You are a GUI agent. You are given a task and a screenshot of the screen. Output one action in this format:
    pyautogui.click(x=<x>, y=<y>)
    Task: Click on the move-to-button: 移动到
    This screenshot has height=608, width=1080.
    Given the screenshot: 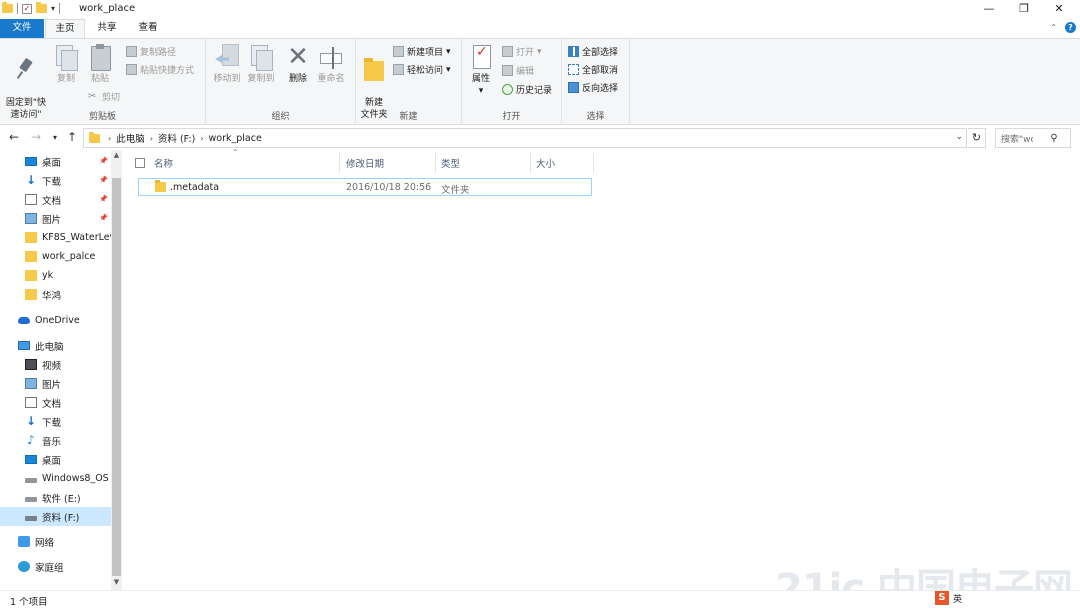 What is the action you would take?
    pyautogui.click(x=227, y=64)
    